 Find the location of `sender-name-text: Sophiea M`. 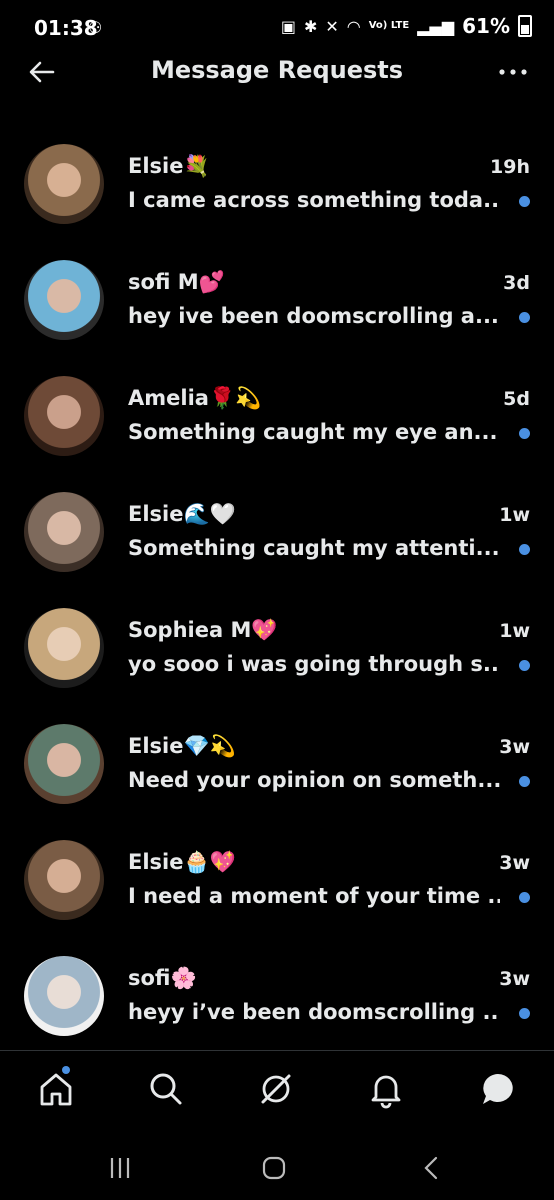

sender-name-text: Sophiea M is located at coordinates (190, 630).